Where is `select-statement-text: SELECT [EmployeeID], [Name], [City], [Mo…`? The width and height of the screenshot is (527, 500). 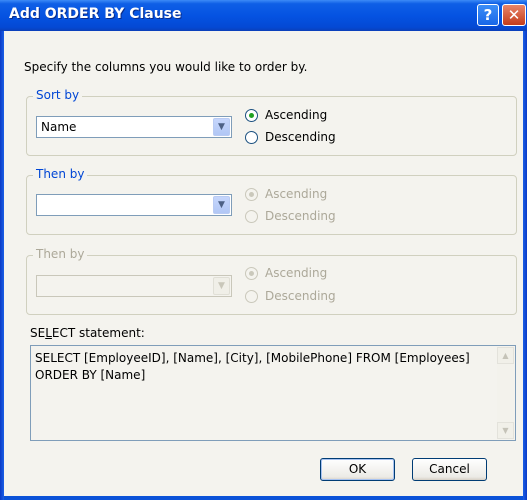 select-statement-text: SELECT [EmployeeID], [Name], [City], [Mo… is located at coordinates (263, 367).